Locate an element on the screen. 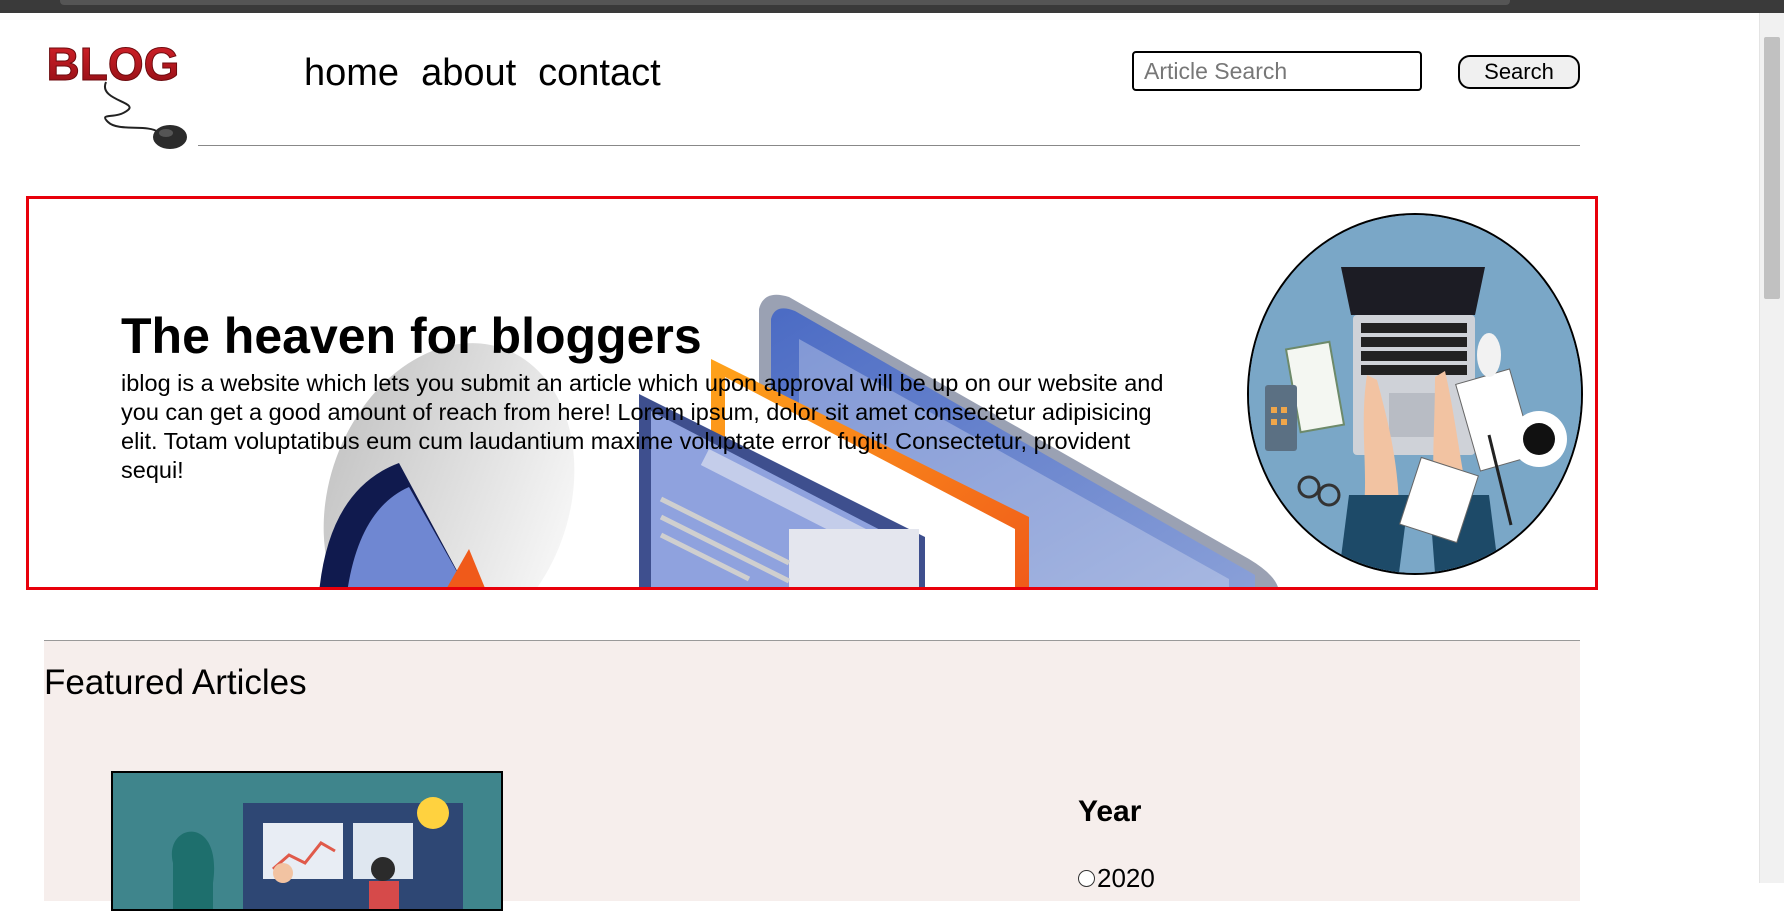 Image resolution: width=1784 pixels, height=911 pixels. year-radio is located at coordinates (1086, 878).